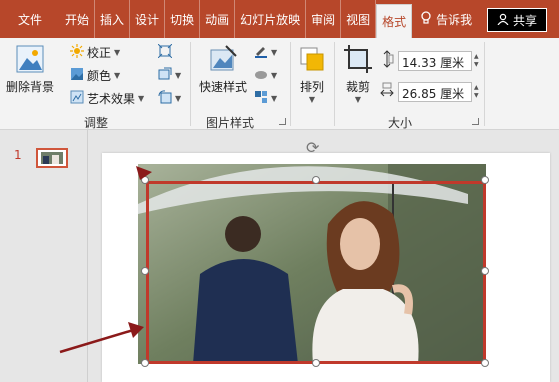  What do you see at coordinates (261, 98) in the screenshot?
I see `picture-layout-icon` at bounding box center [261, 98].